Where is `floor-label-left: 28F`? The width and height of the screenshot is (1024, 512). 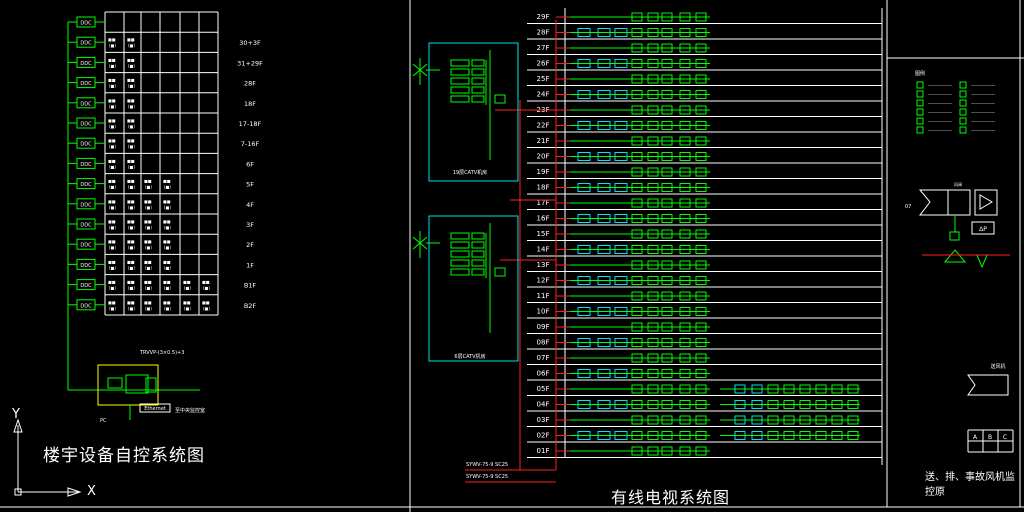
floor-label-left: 28F is located at coordinates (250, 84).